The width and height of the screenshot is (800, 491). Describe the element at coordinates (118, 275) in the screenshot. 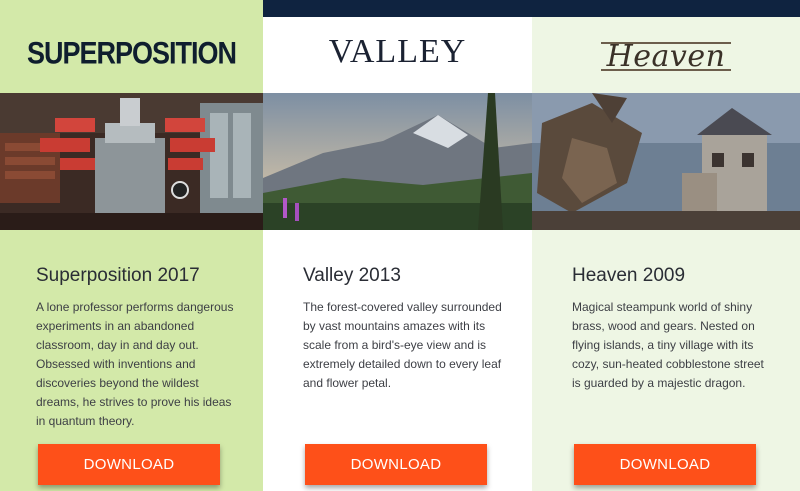

I see `card-title: Superposition 2017` at that location.